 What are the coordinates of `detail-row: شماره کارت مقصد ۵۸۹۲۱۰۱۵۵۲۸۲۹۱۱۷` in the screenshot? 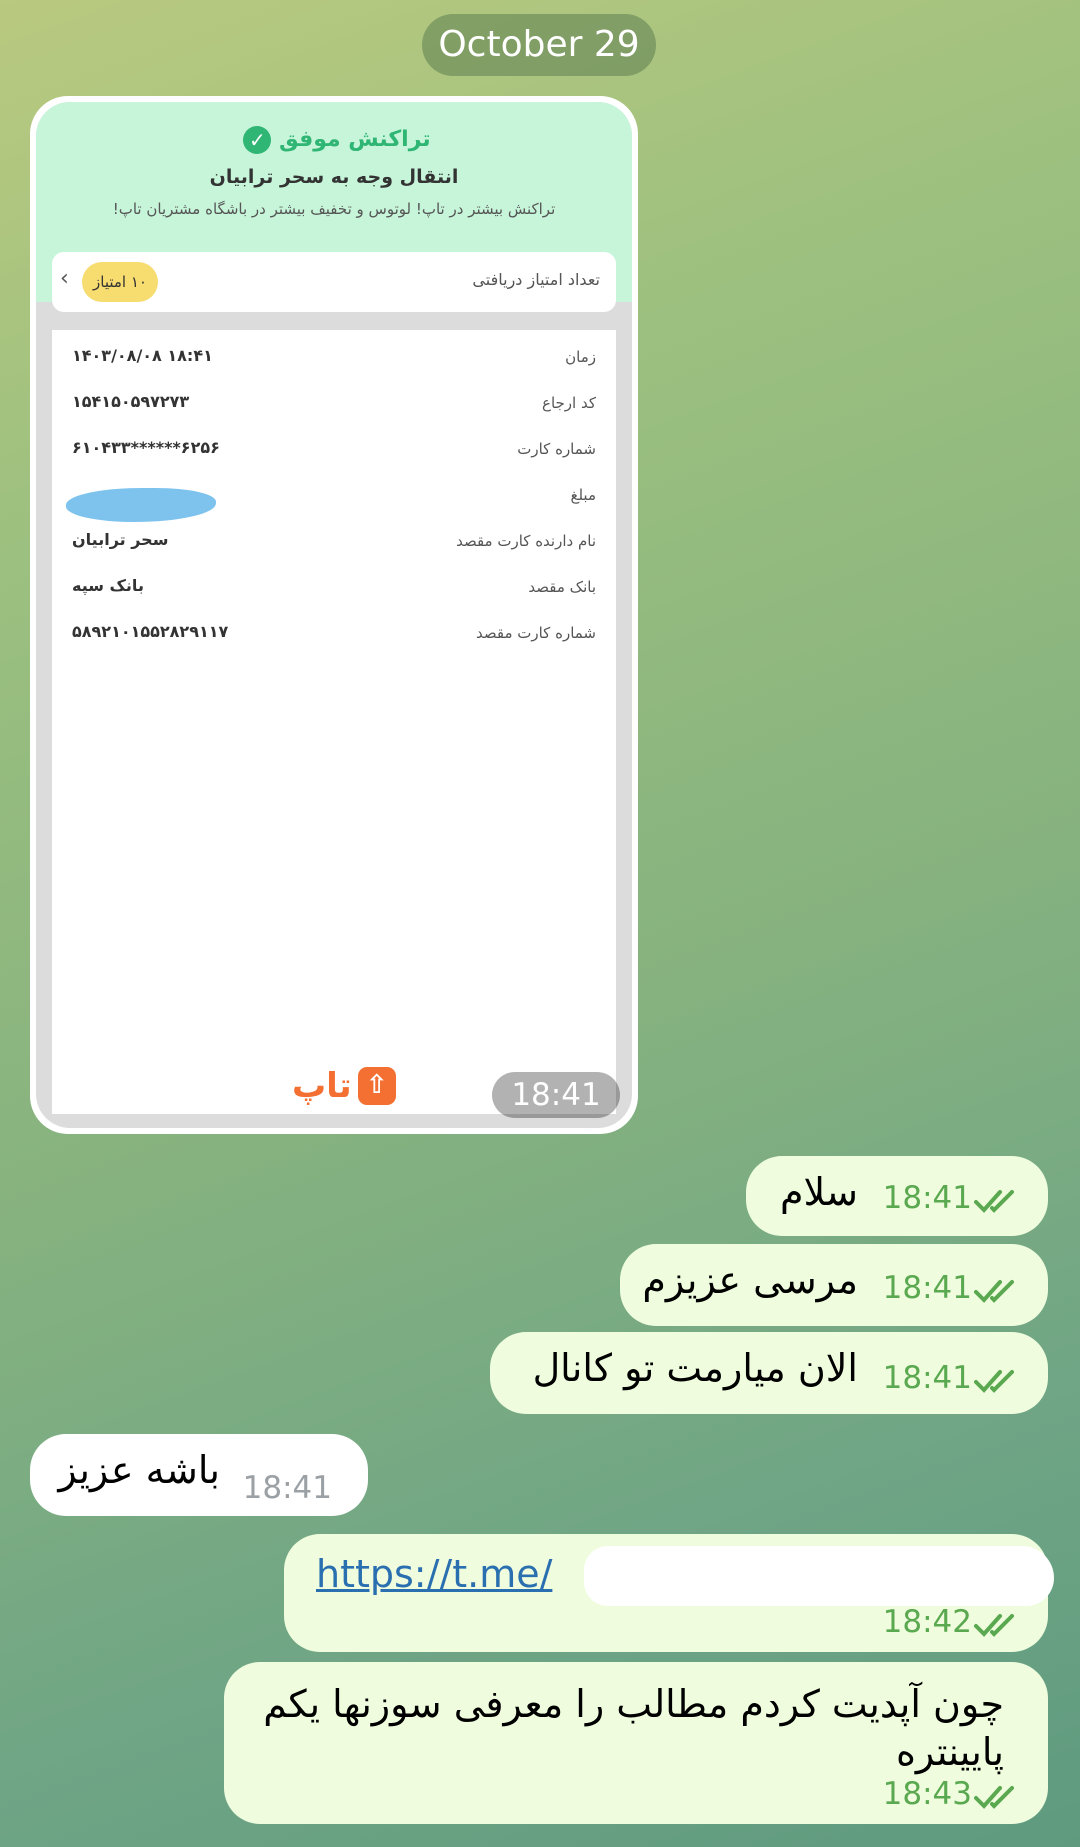 It's located at (334, 636).